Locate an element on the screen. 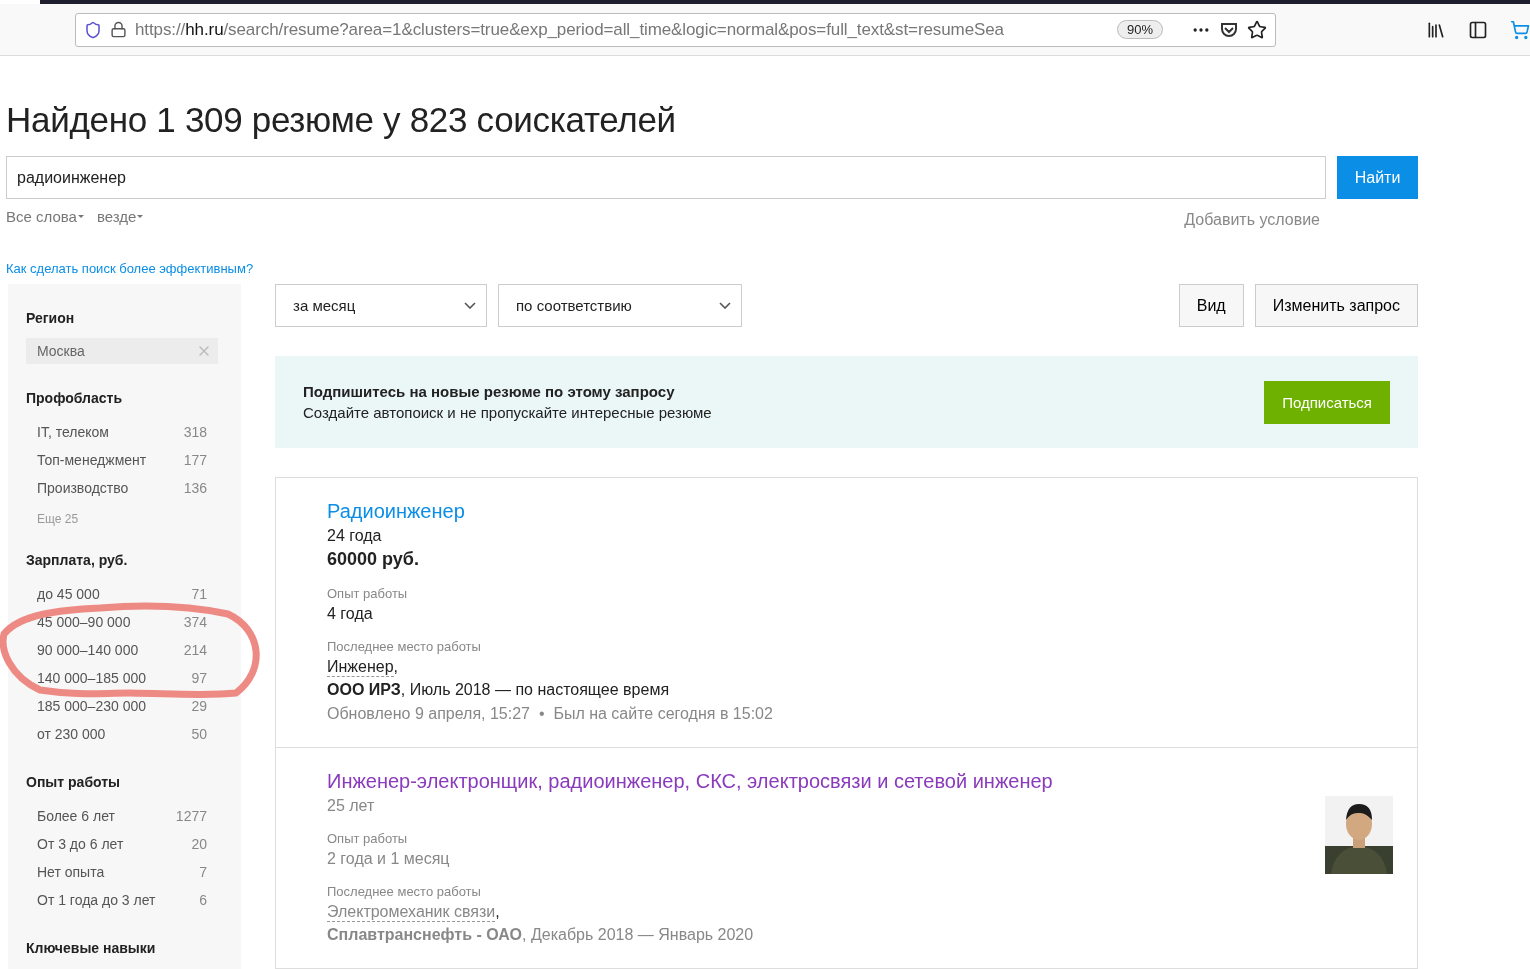 The height and width of the screenshot is (969, 1530). salary-text: 60000 руб. is located at coordinates (373, 559).